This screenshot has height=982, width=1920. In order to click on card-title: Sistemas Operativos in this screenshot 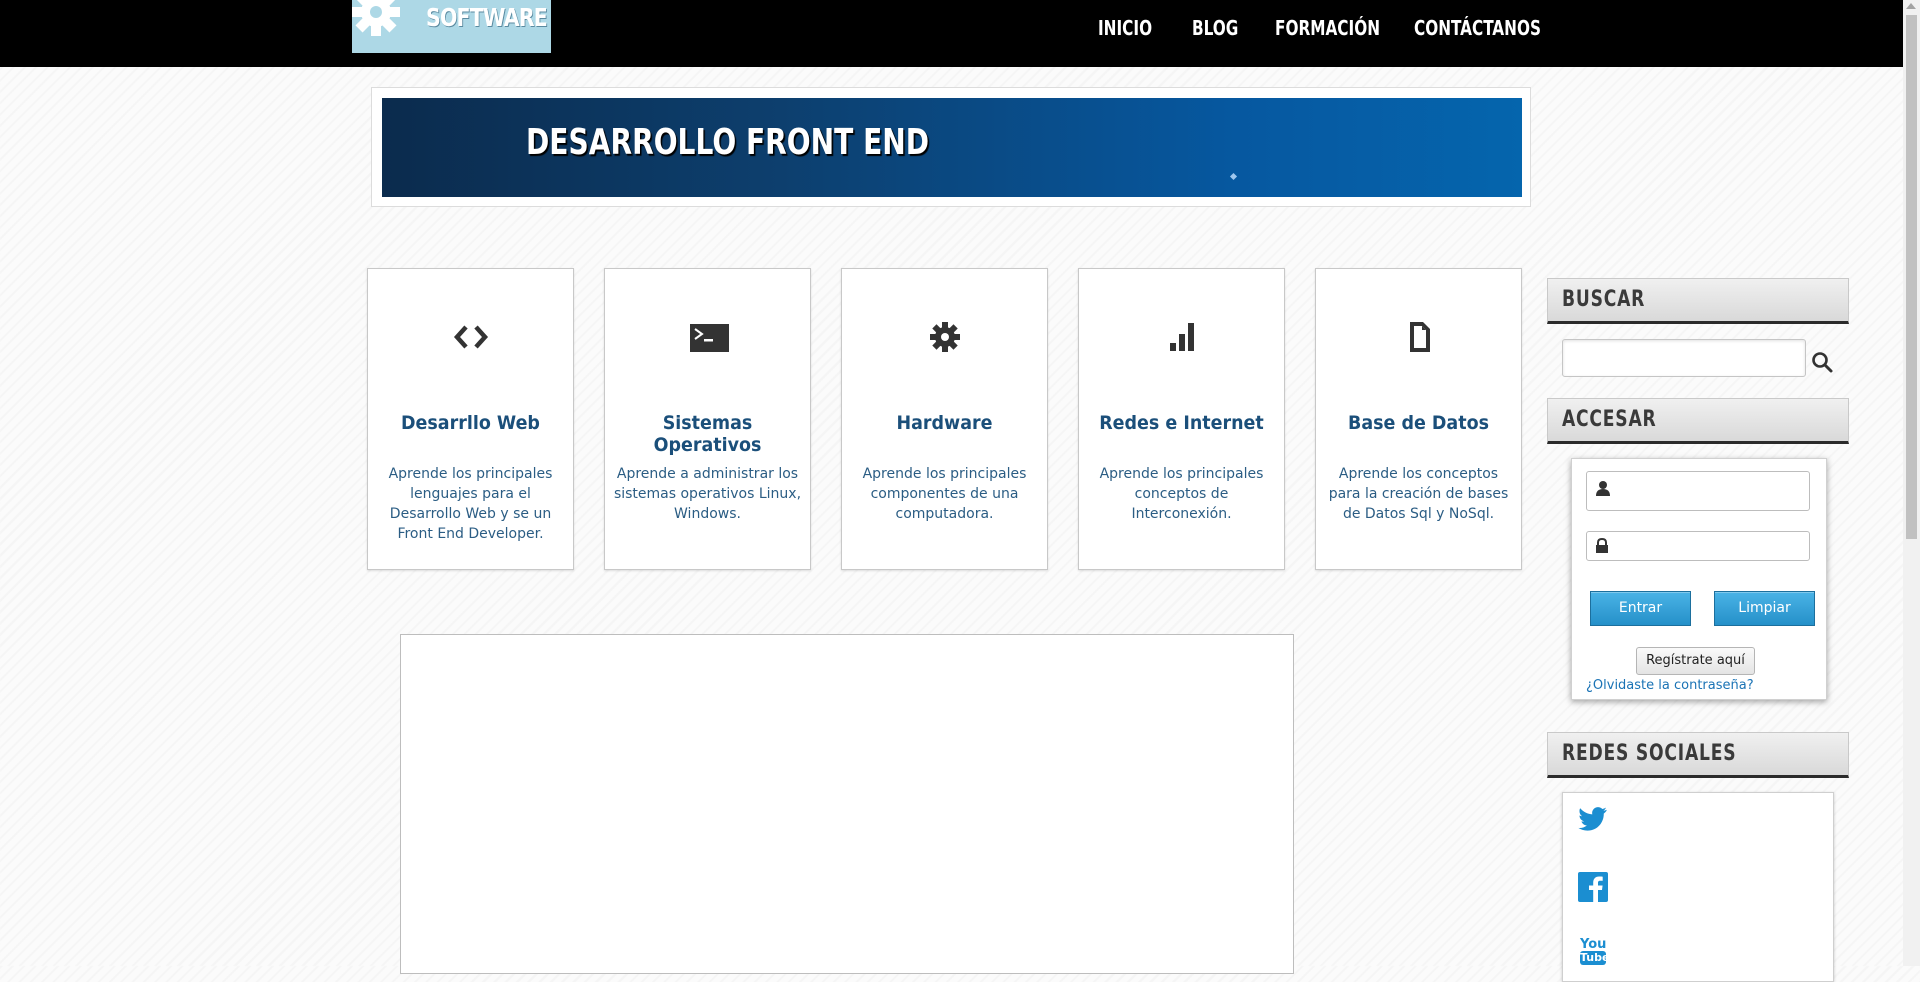, I will do `click(707, 434)`.